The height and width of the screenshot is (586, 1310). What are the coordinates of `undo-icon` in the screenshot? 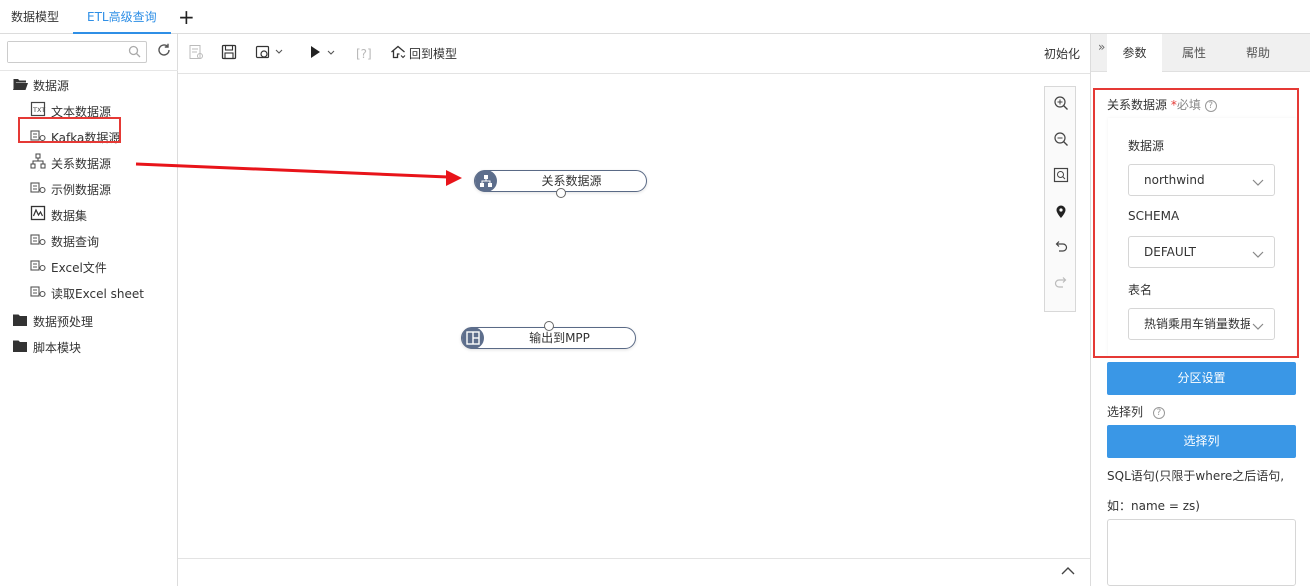 It's located at (1061, 247).